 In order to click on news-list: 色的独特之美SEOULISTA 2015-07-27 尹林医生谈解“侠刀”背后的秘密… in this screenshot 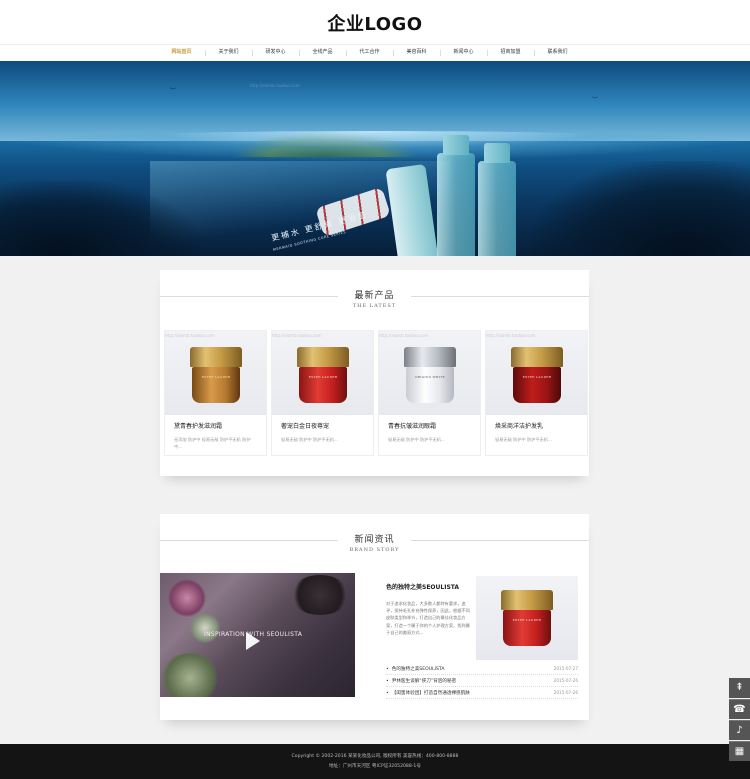, I will do `click(482, 681)`.